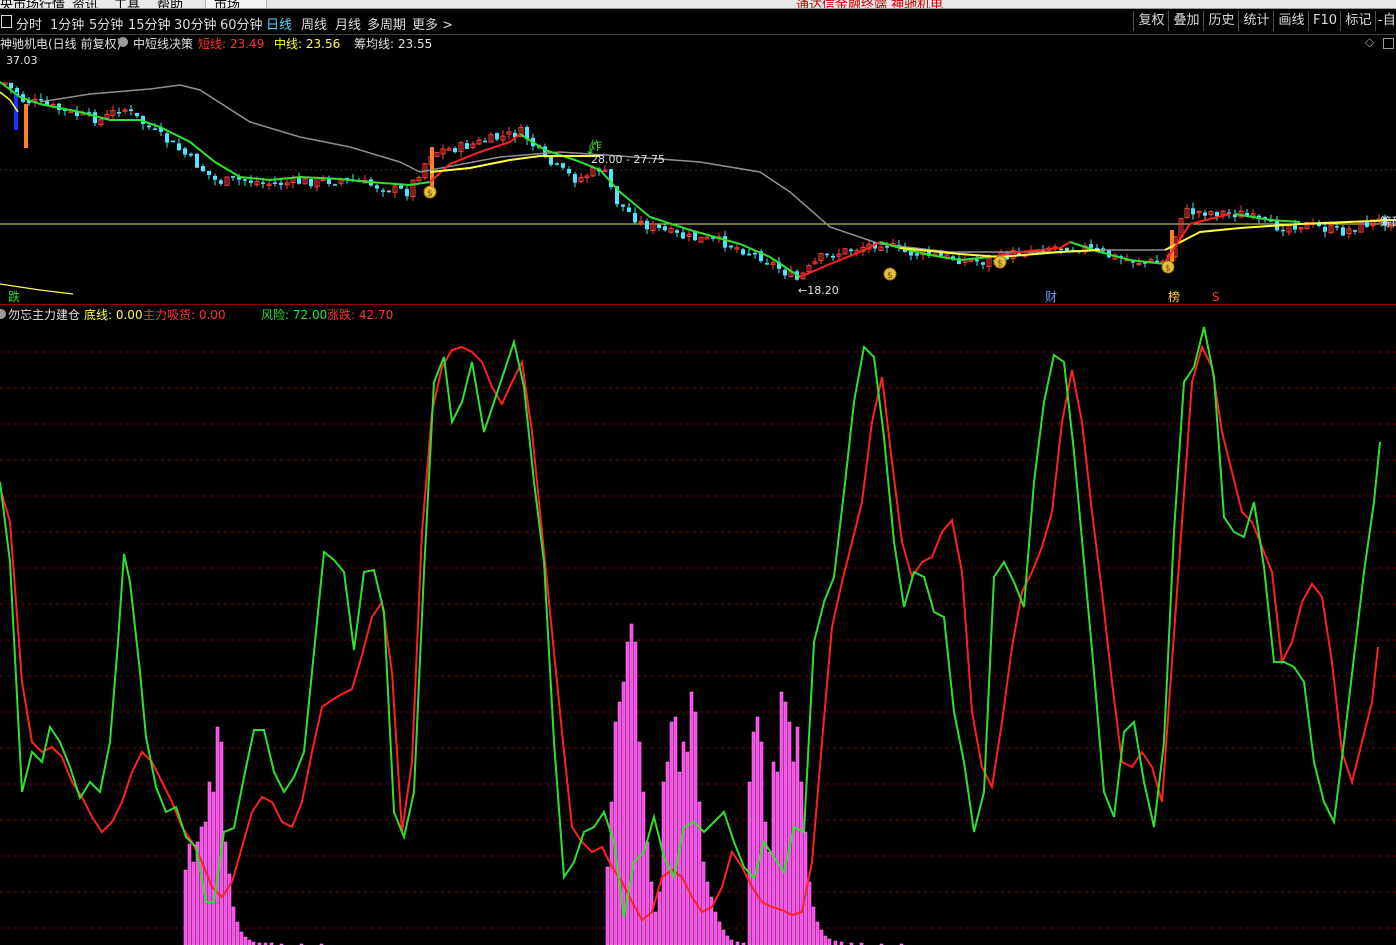 Image resolution: width=1396 pixels, height=945 pixels. I want to click on period-tab-fenshi: 分时, so click(29, 23).